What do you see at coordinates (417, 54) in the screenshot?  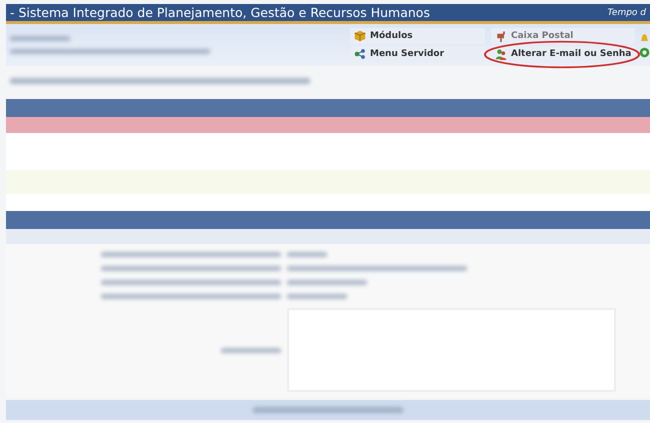 I see `menu-button: Menu Servidor` at bounding box center [417, 54].